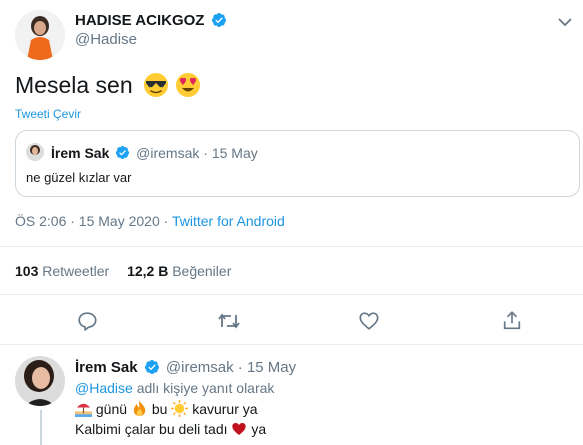  What do you see at coordinates (41, 427) in the screenshot?
I see `thread-line` at bounding box center [41, 427].